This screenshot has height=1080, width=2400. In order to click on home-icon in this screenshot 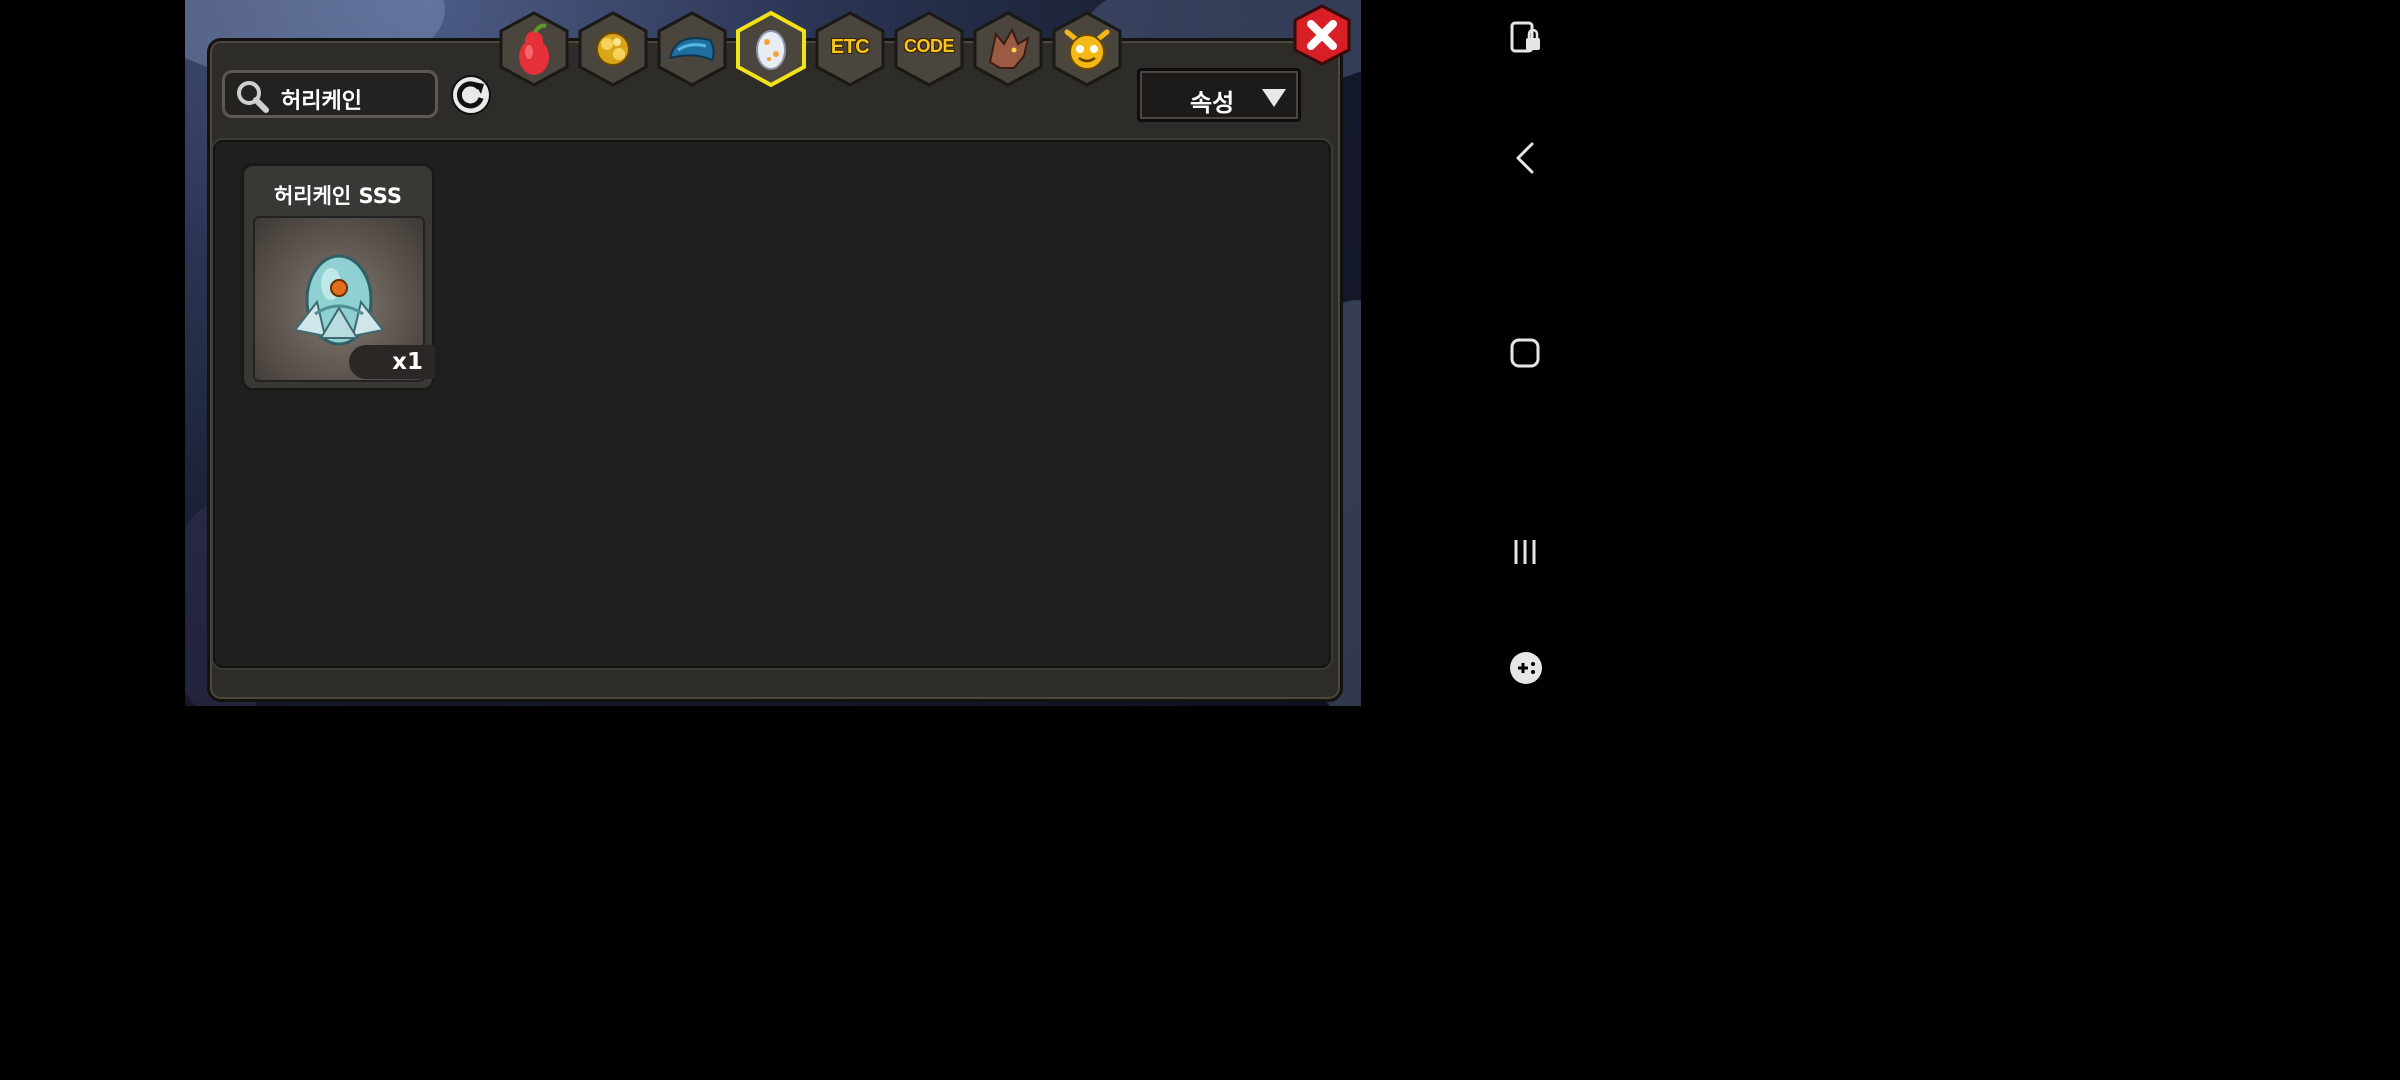, I will do `click(1526, 354)`.